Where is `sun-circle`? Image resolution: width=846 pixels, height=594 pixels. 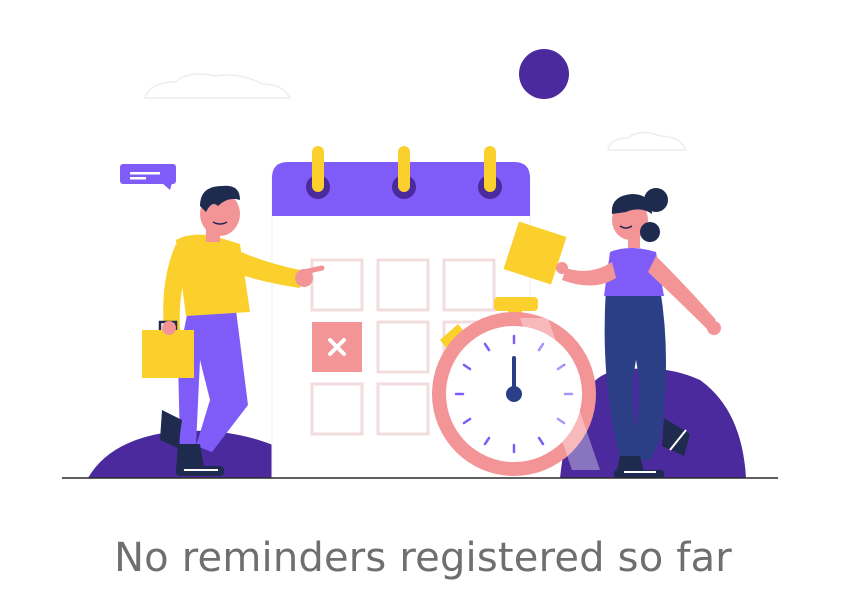 sun-circle is located at coordinates (544, 74).